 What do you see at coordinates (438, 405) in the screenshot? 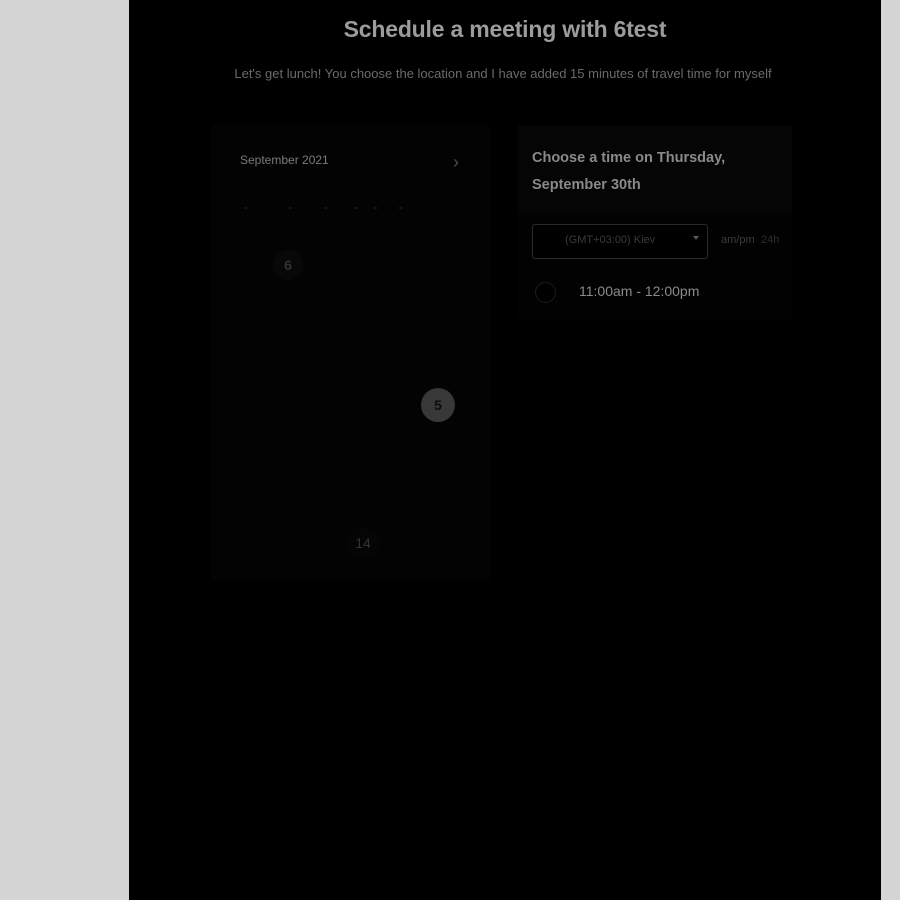
I see `calendar-day-selected: 5` at bounding box center [438, 405].